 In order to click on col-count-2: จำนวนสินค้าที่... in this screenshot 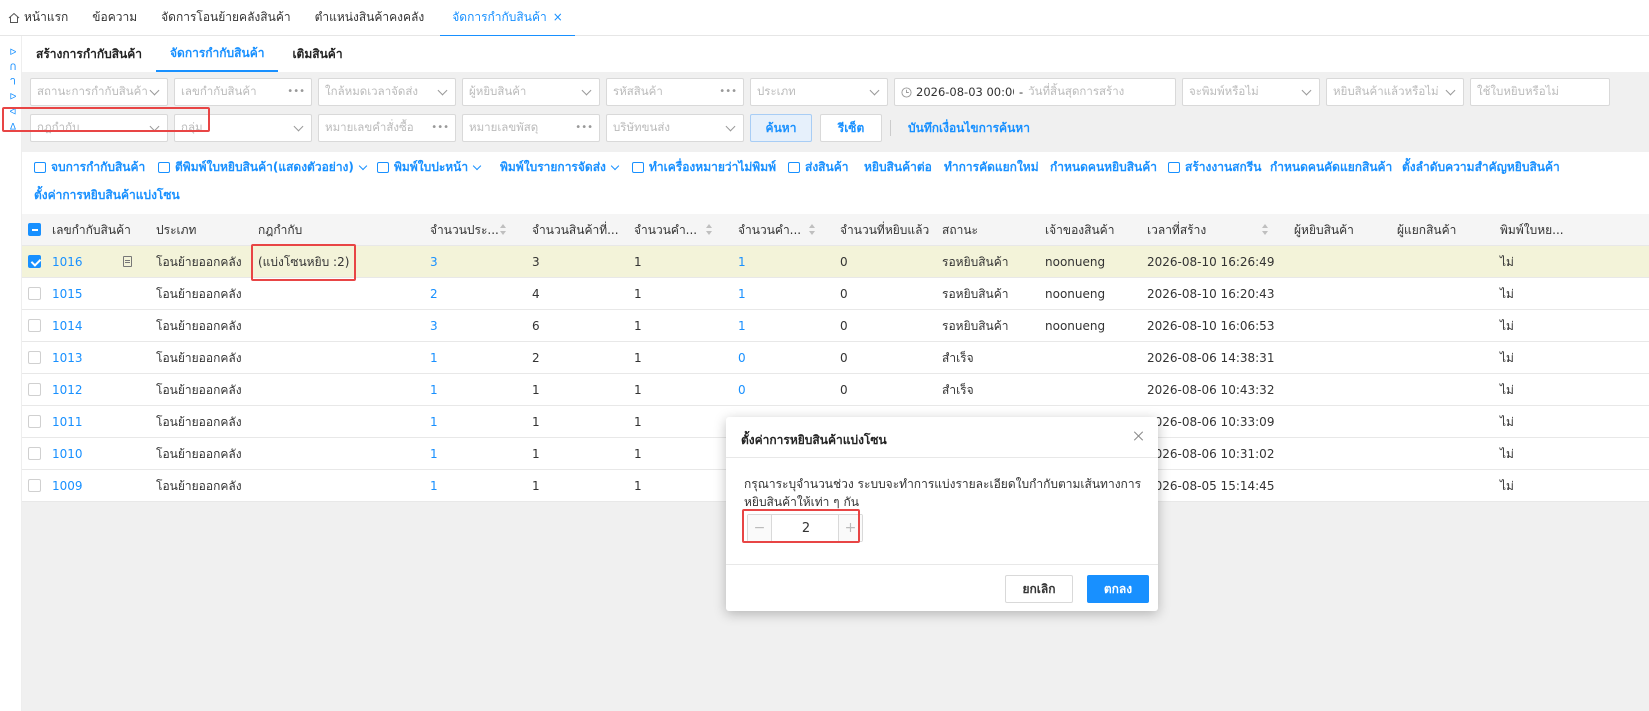, I will do `click(575, 230)`.